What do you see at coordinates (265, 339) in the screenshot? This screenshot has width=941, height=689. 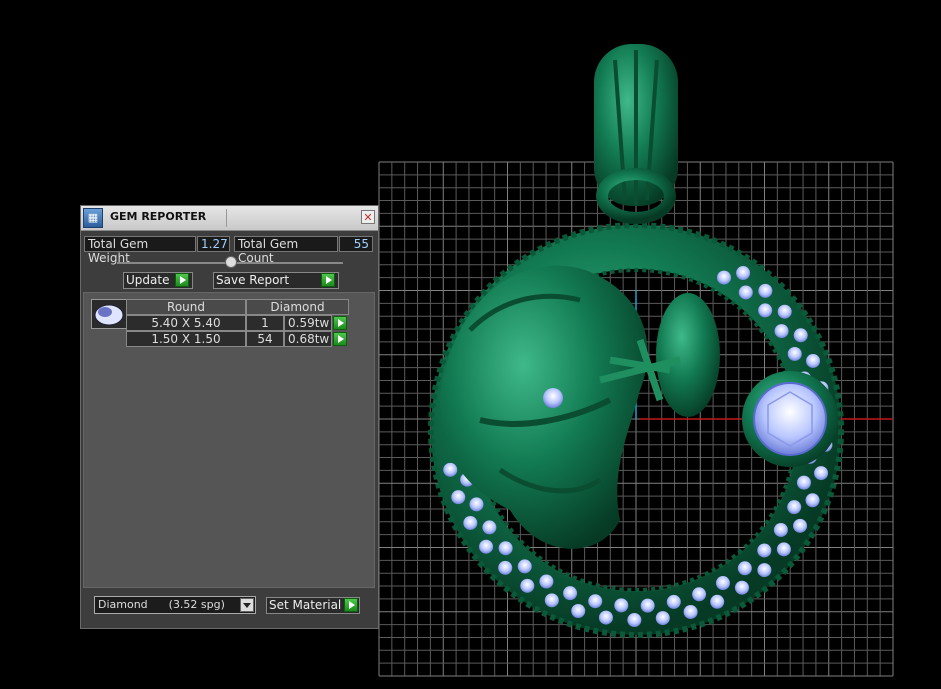 I see `gem-row-count: 54` at bounding box center [265, 339].